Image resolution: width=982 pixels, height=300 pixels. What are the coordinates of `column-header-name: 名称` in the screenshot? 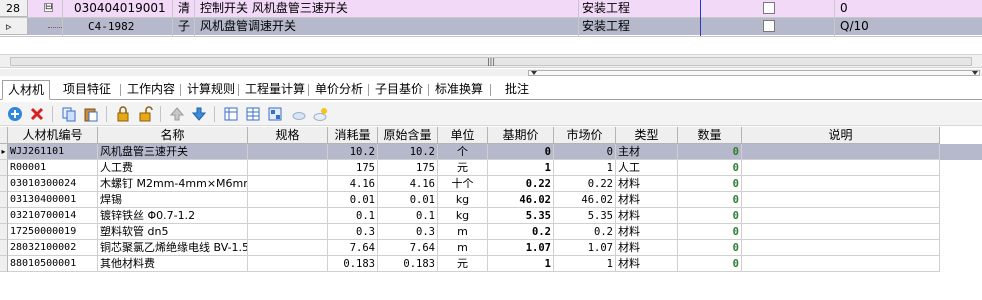 It's located at (173, 135).